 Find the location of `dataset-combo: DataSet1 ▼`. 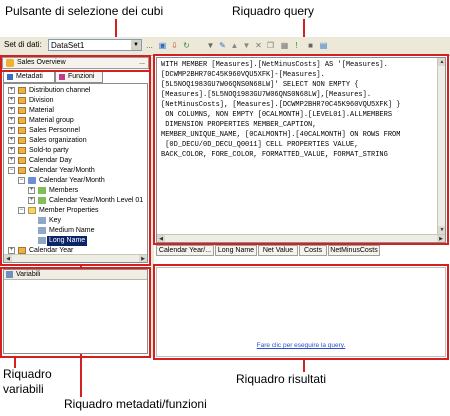

dataset-combo: DataSet1 ▼ is located at coordinates (95, 45).